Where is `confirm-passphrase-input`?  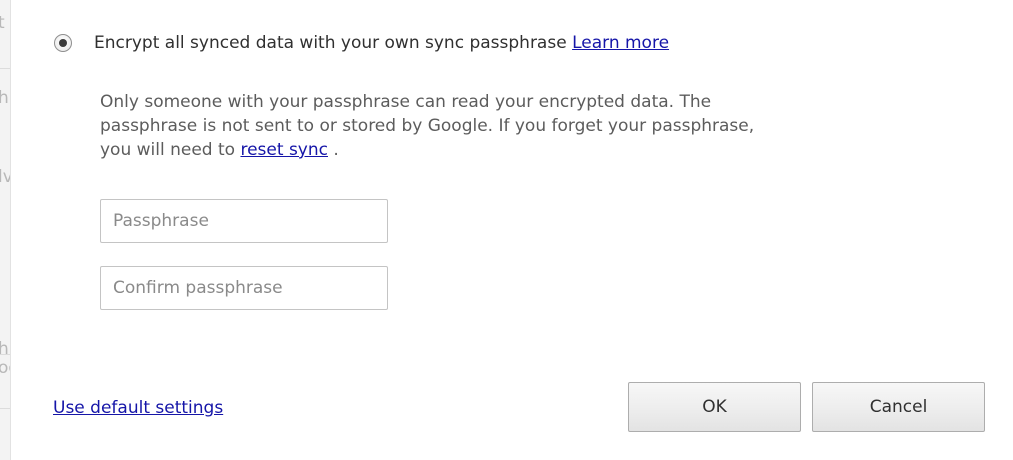 confirm-passphrase-input is located at coordinates (244, 288).